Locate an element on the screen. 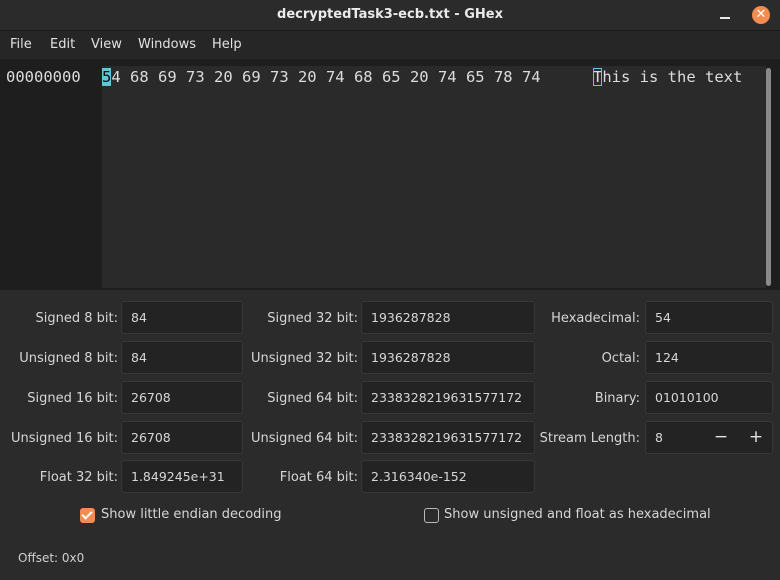  signed-64-label: Signed 64 bit: is located at coordinates (312, 398).